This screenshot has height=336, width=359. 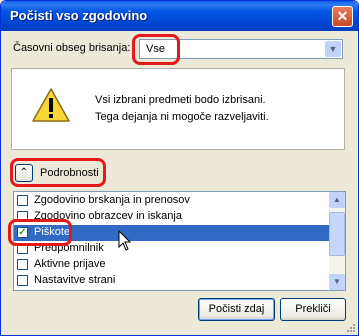 I want to click on time-range-label: Časovni obseg brisanja:, so click(x=72, y=48).